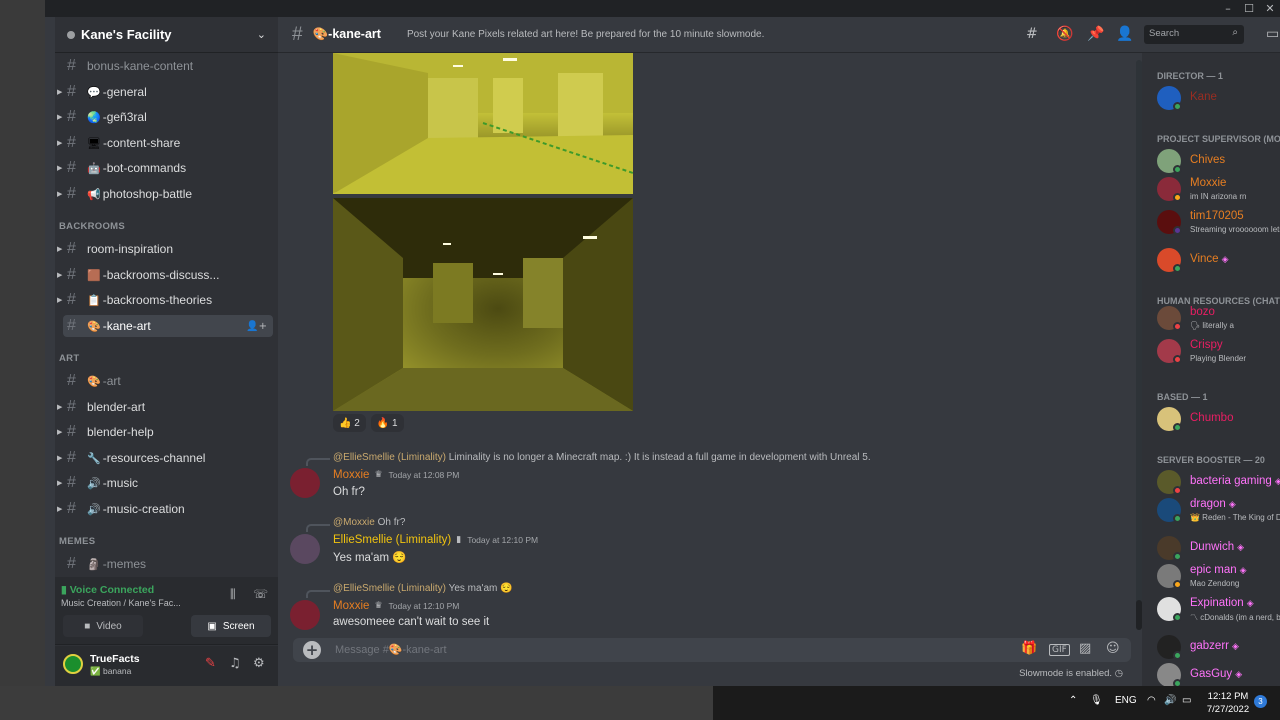 This screenshot has height=720, width=1280. I want to click on reply-preview: @Moxxie Oh fr?, so click(369, 522).